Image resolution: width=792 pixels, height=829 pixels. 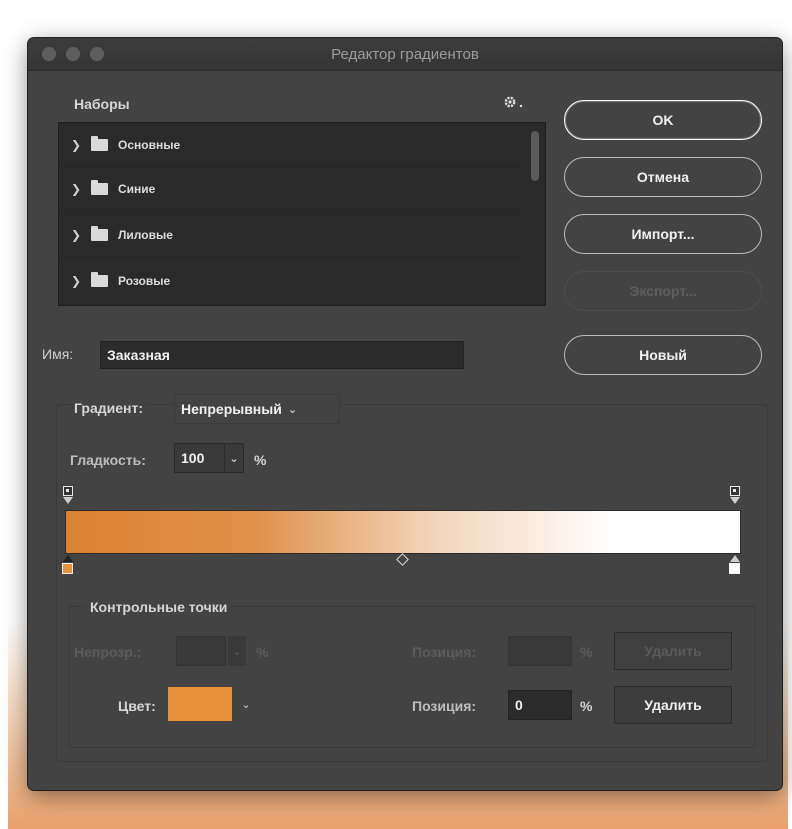 What do you see at coordinates (444, 706) in the screenshot?
I see `color-position-label: Позиция:` at bounding box center [444, 706].